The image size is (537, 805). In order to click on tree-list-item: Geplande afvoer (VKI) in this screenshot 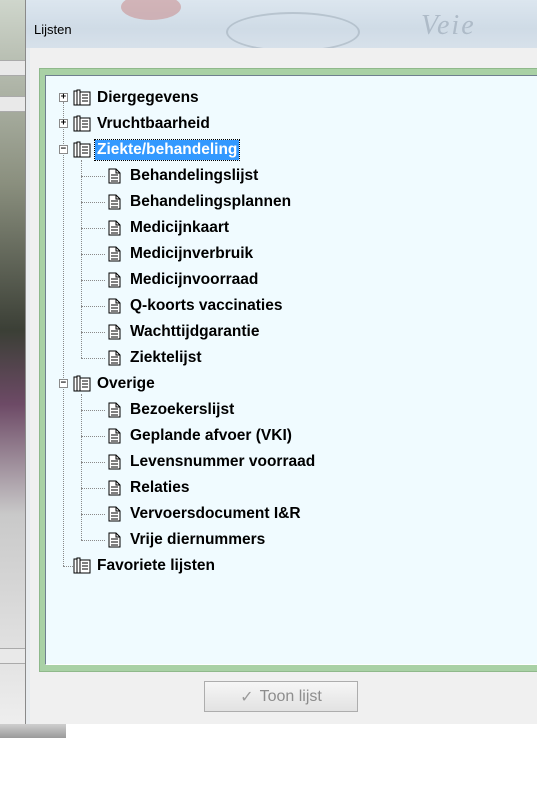, I will do `click(291, 436)`.